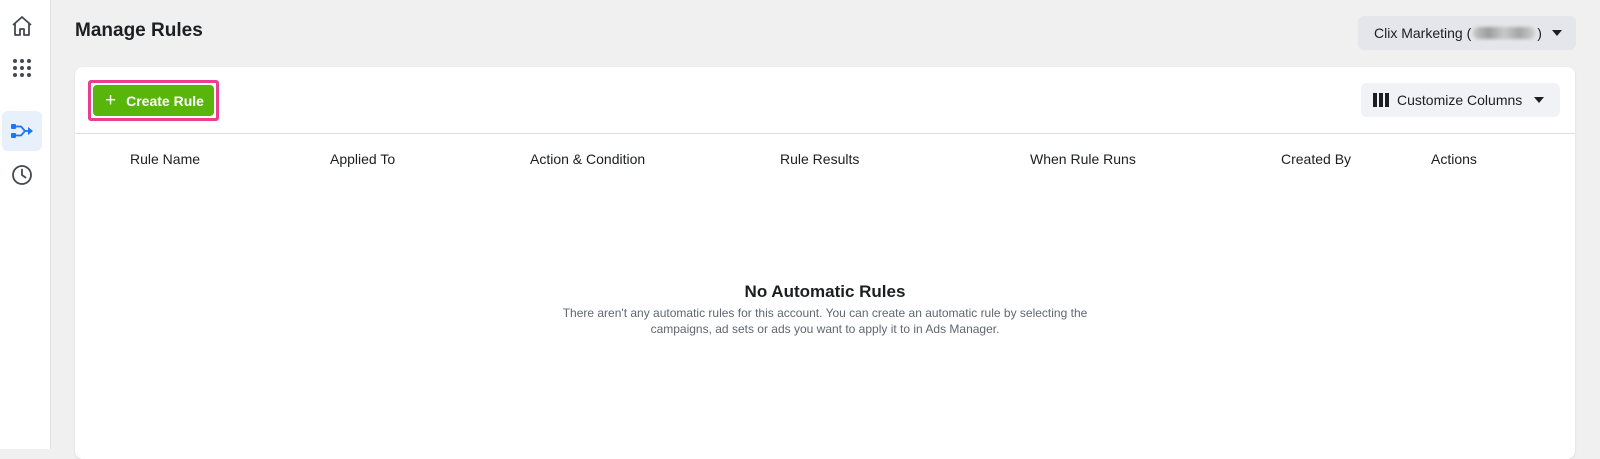  I want to click on create-rule-button: + Create Rule, so click(153, 100).